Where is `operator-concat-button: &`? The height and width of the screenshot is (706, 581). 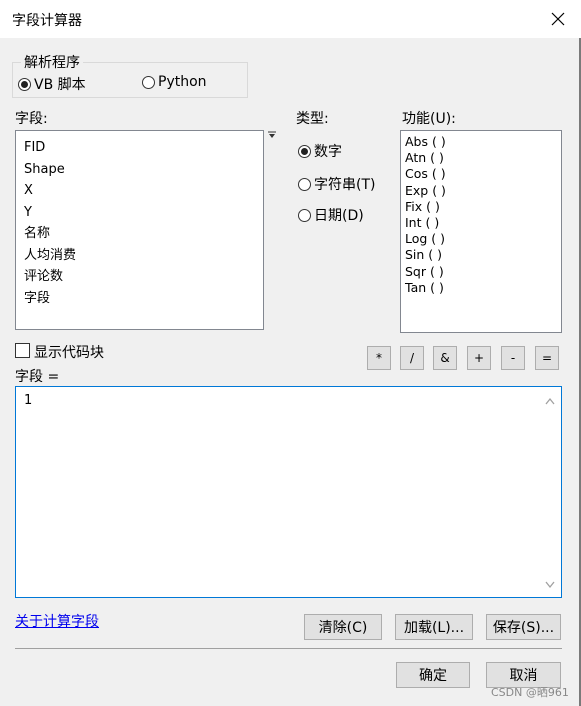
operator-concat-button: & is located at coordinates (445, 358).